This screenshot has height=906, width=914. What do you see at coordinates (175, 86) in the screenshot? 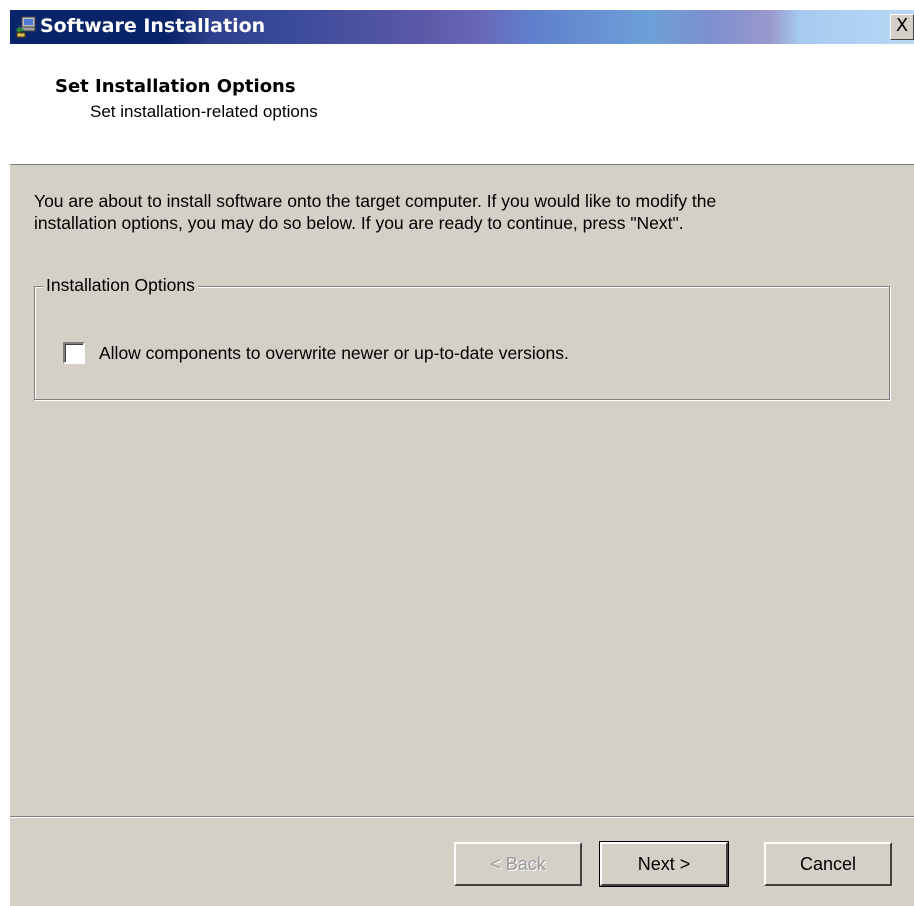
I see `page-title: Set Installation Options` at bounding box center [175, 86].